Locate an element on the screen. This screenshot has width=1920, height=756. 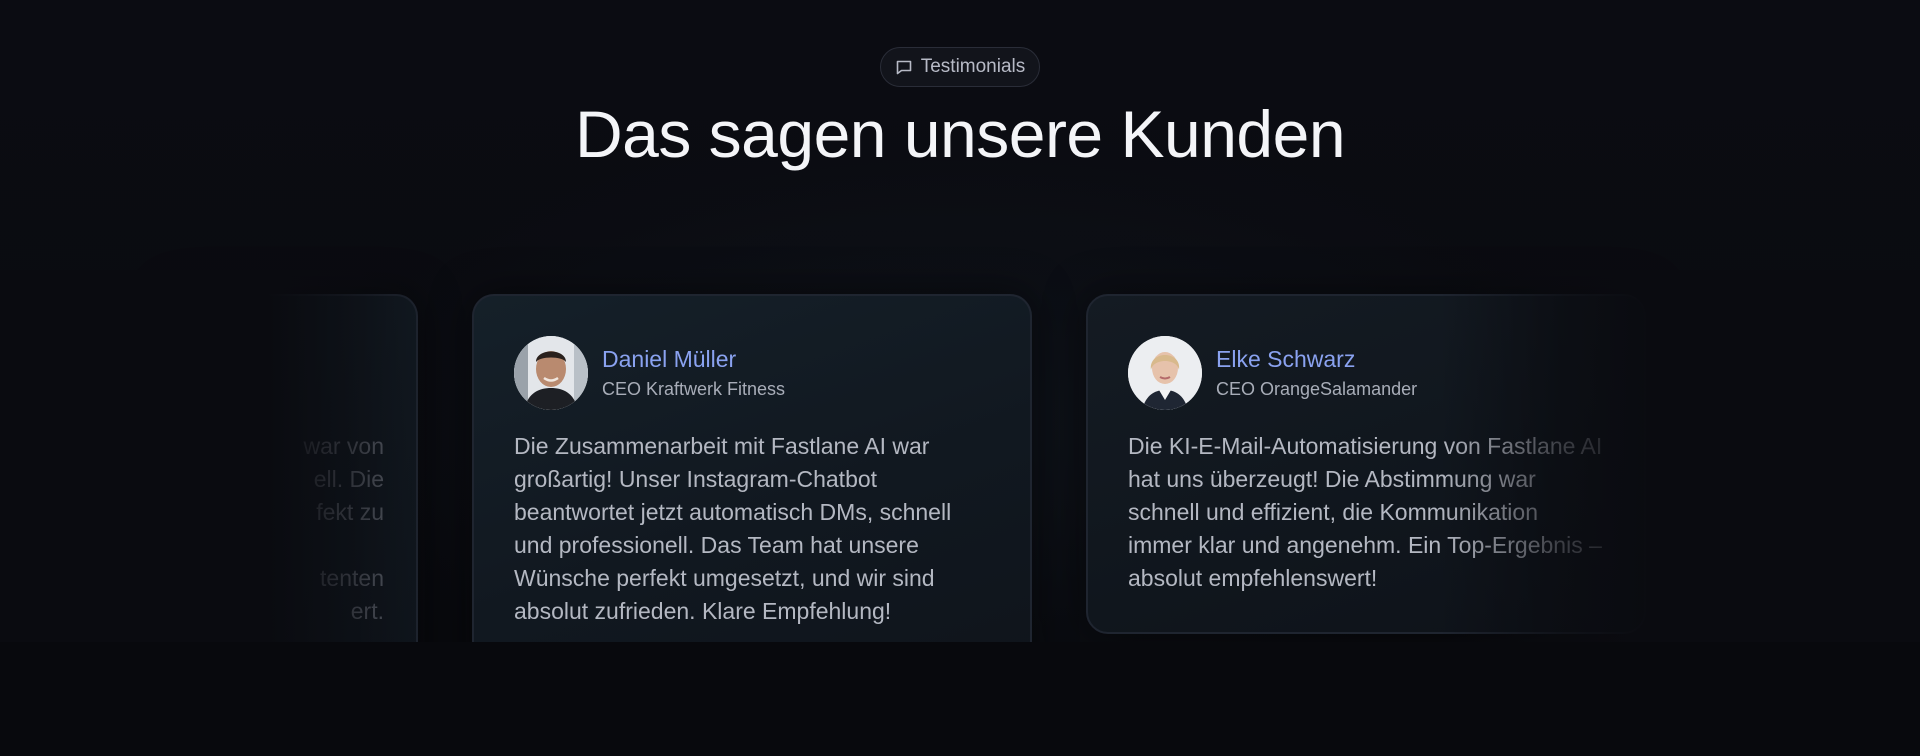
quote-line: fekt zu is located at coordinates (350, 512).